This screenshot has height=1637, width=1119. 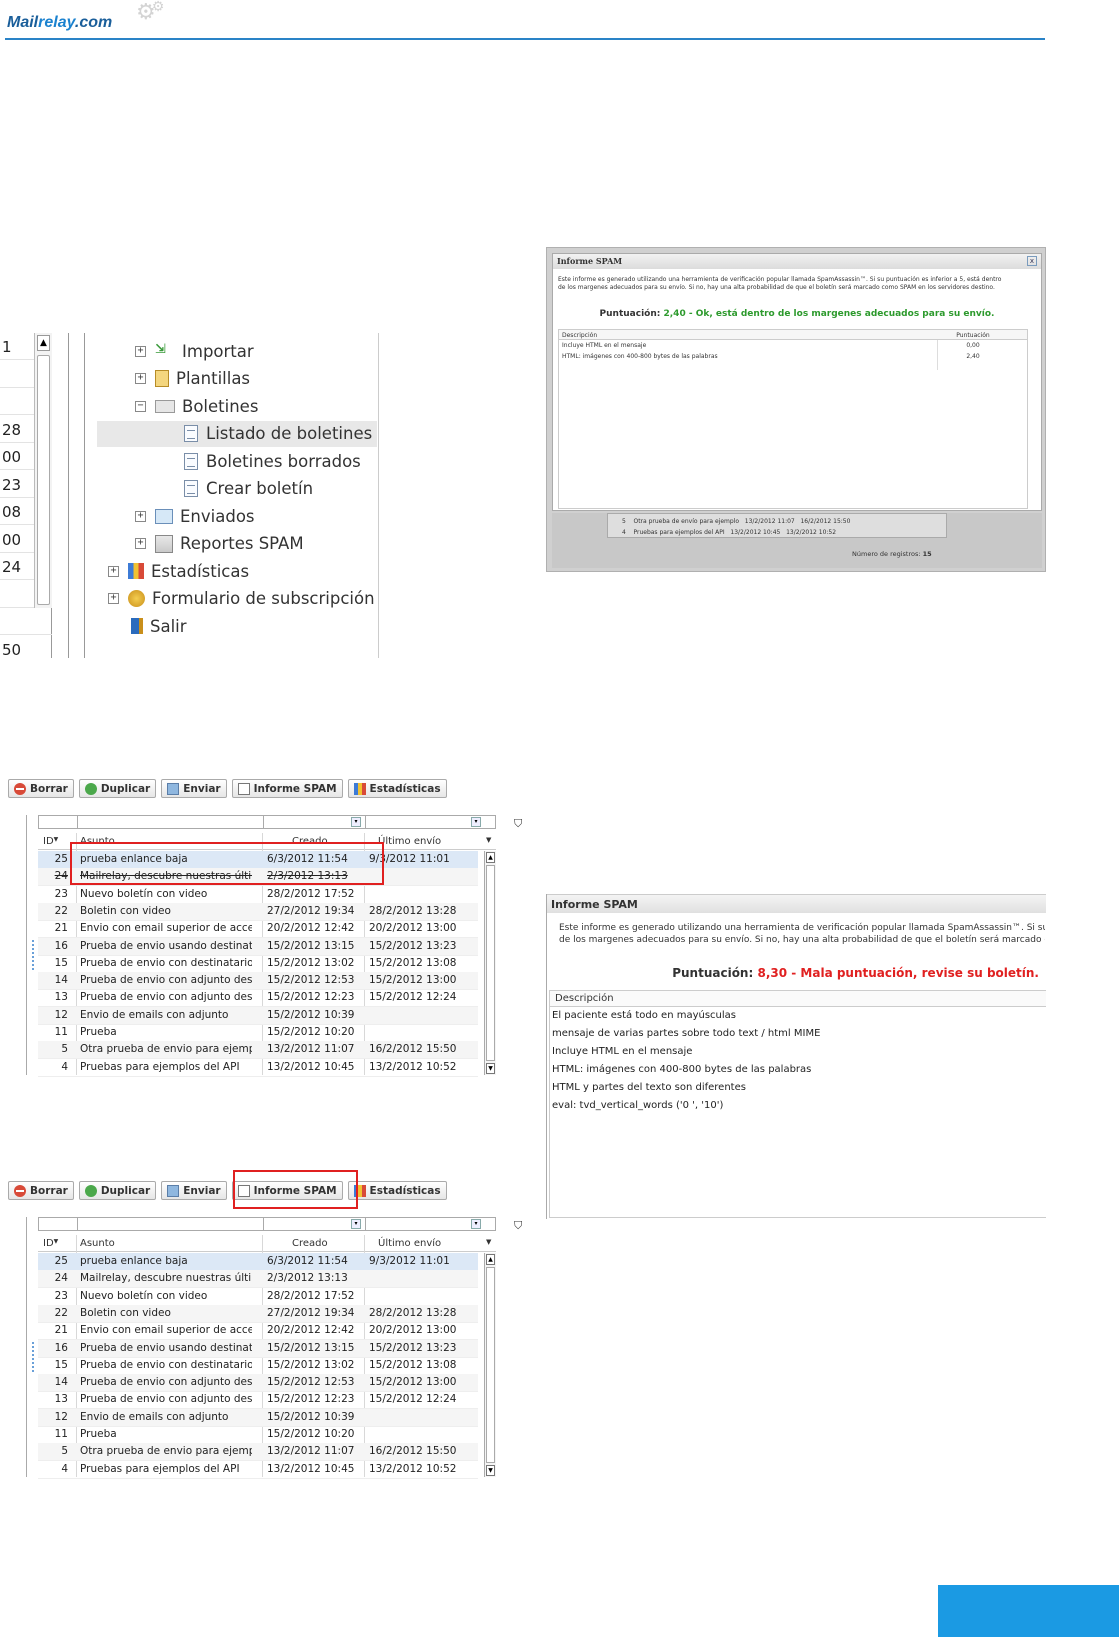 I want to click on tree-item-listado-de-boletines: Listado de boletines, so click(x=237, y=433).